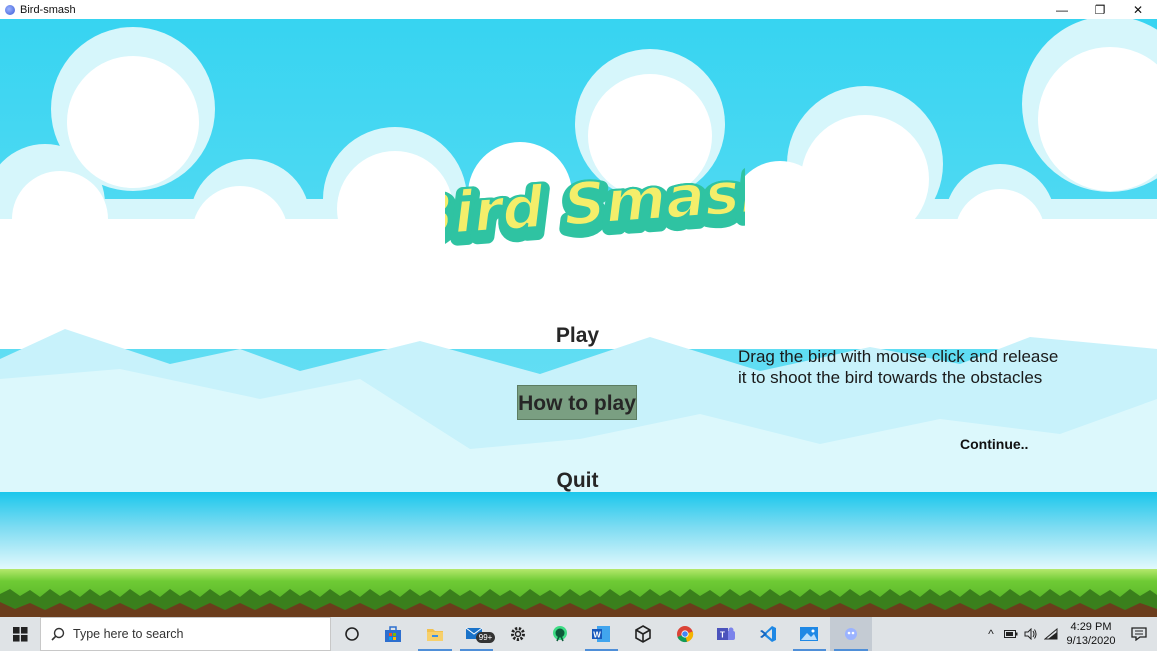 The width and height of the screenshot is (1157, 651). I want to click on vscode-icon, so click(767, 634).